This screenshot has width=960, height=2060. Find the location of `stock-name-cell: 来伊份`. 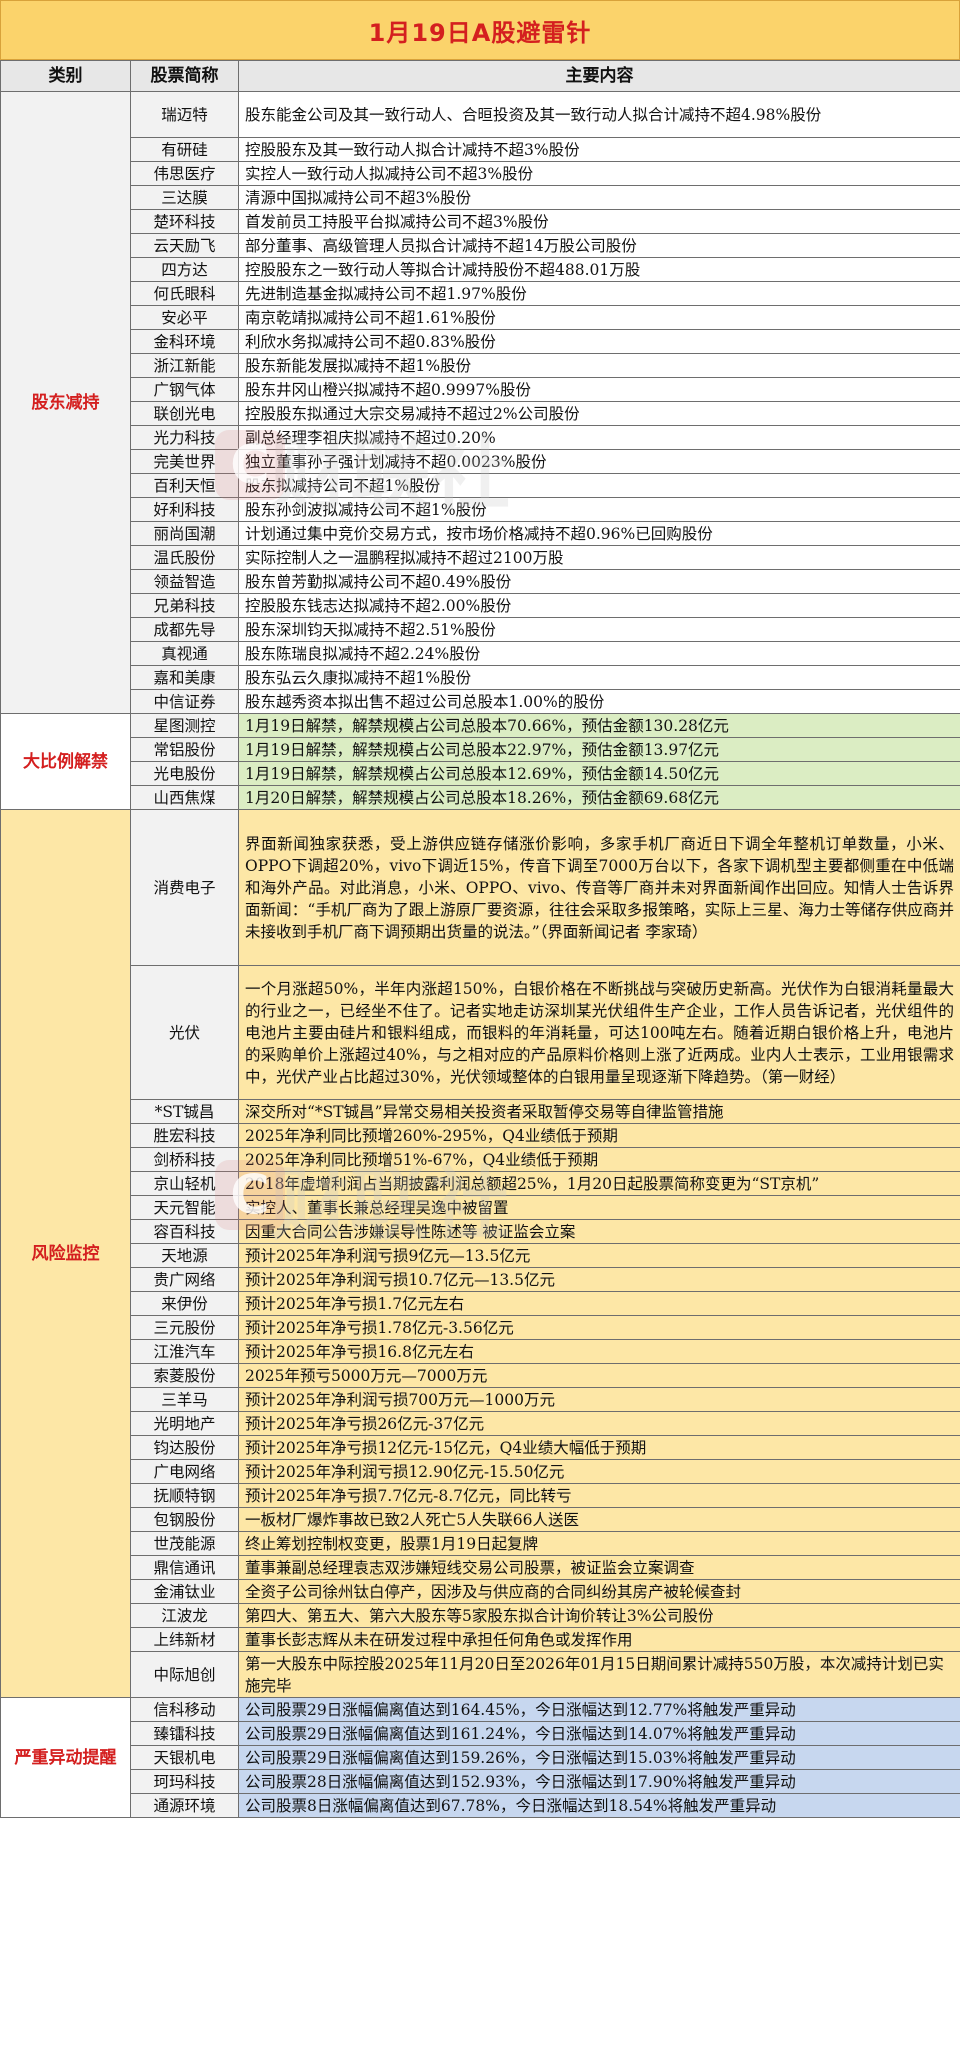

stock-name-cell: 来伊份 is located at coordinates (184, 1303).